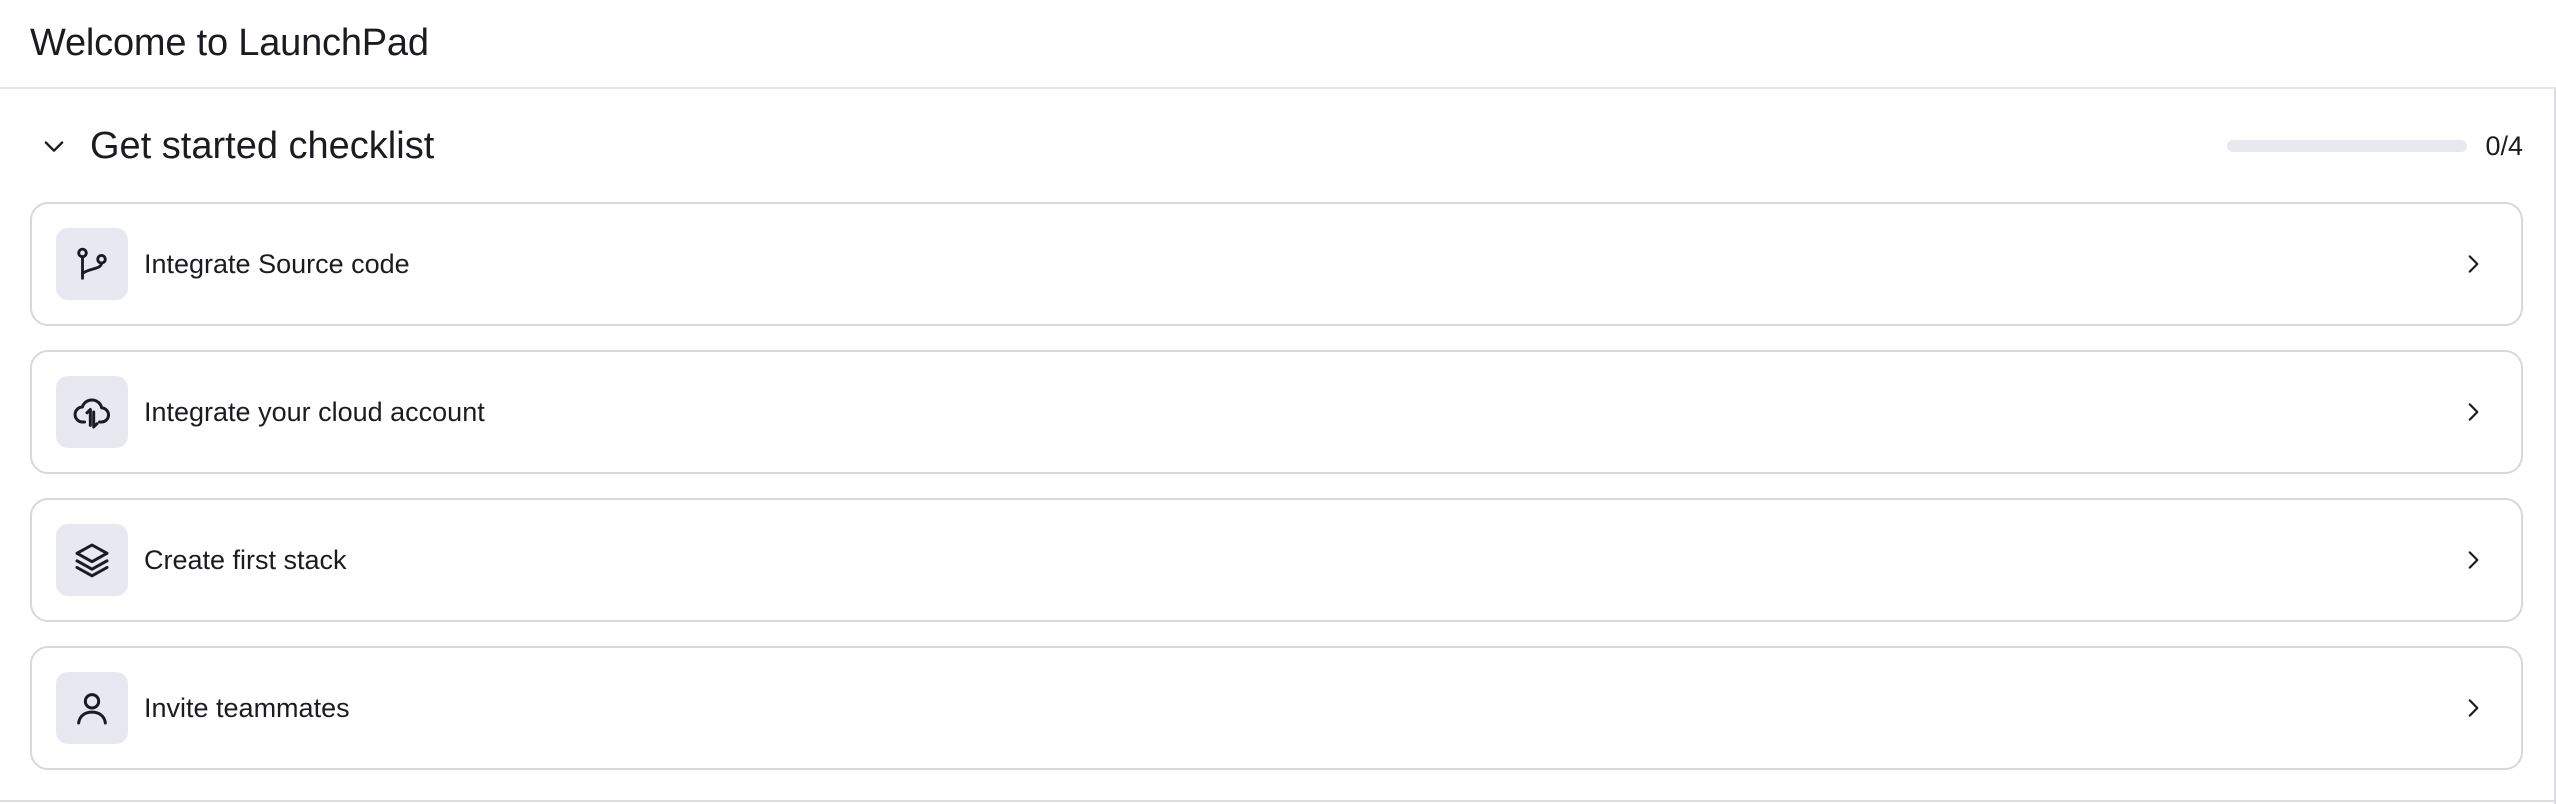  I want to click on page-title: Welcome to LaunchPad, so click(229, 43).